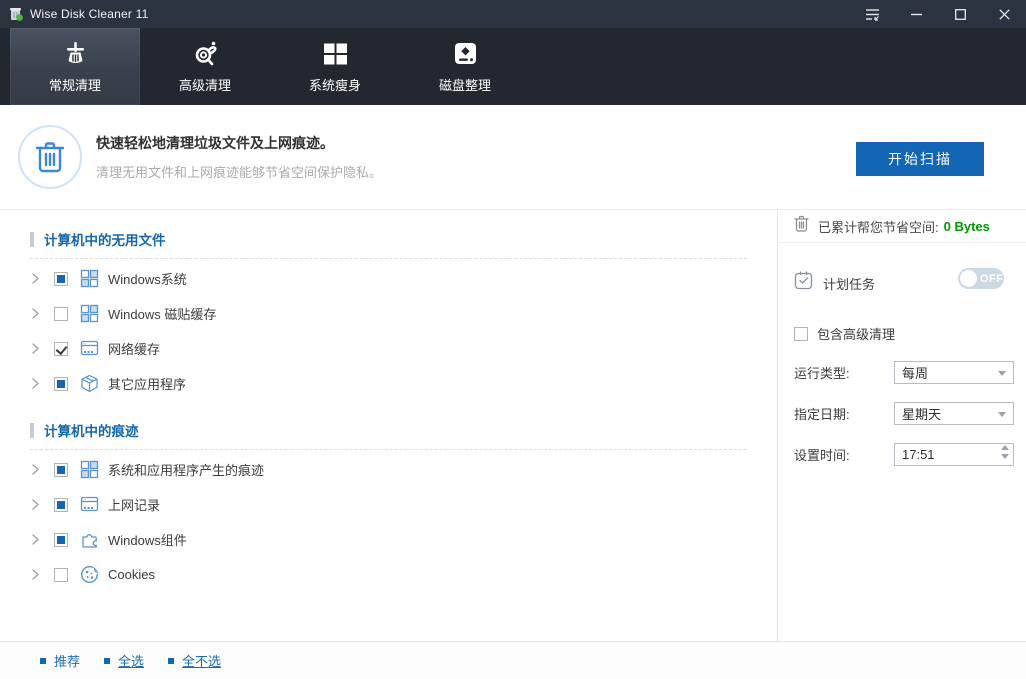 The width and height of the screenshot is (1026, 679). Describe the element at coordinates (388, 313) in the screenshot. I see `tree-item: Windows 磁贴缓存` at that location.